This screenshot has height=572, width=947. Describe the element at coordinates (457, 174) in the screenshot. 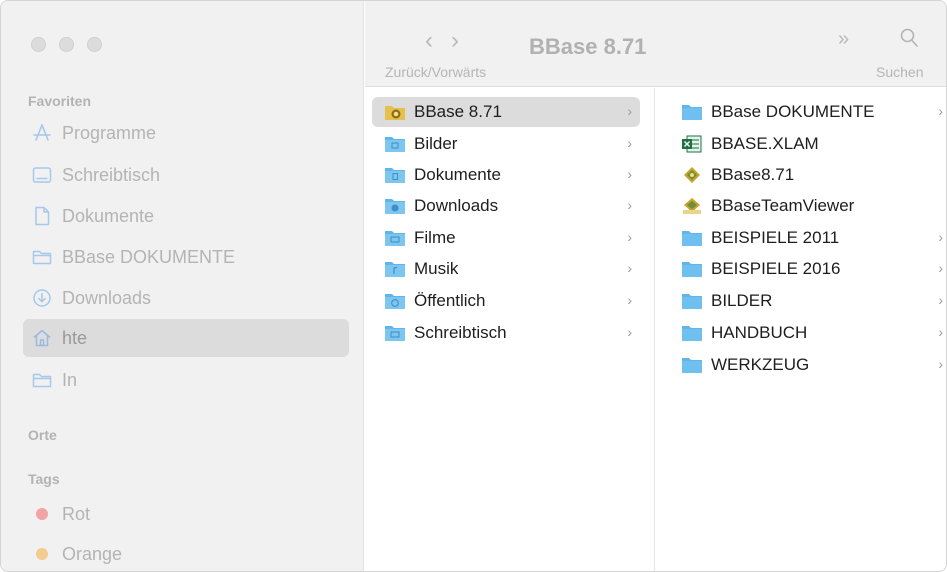

I see `list-item-label: Dokumente` at that location.